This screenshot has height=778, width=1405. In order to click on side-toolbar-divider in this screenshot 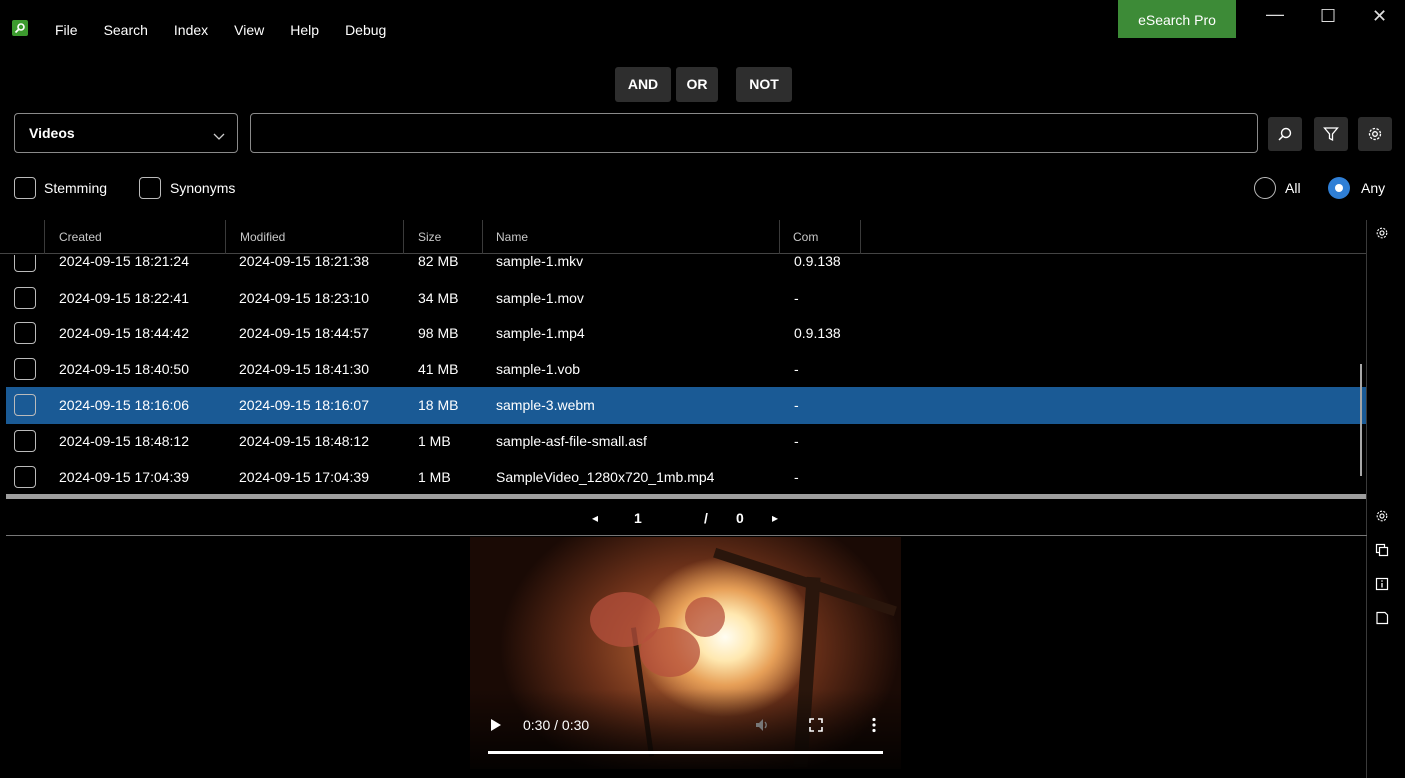, I will do `click(1366, 499)`.